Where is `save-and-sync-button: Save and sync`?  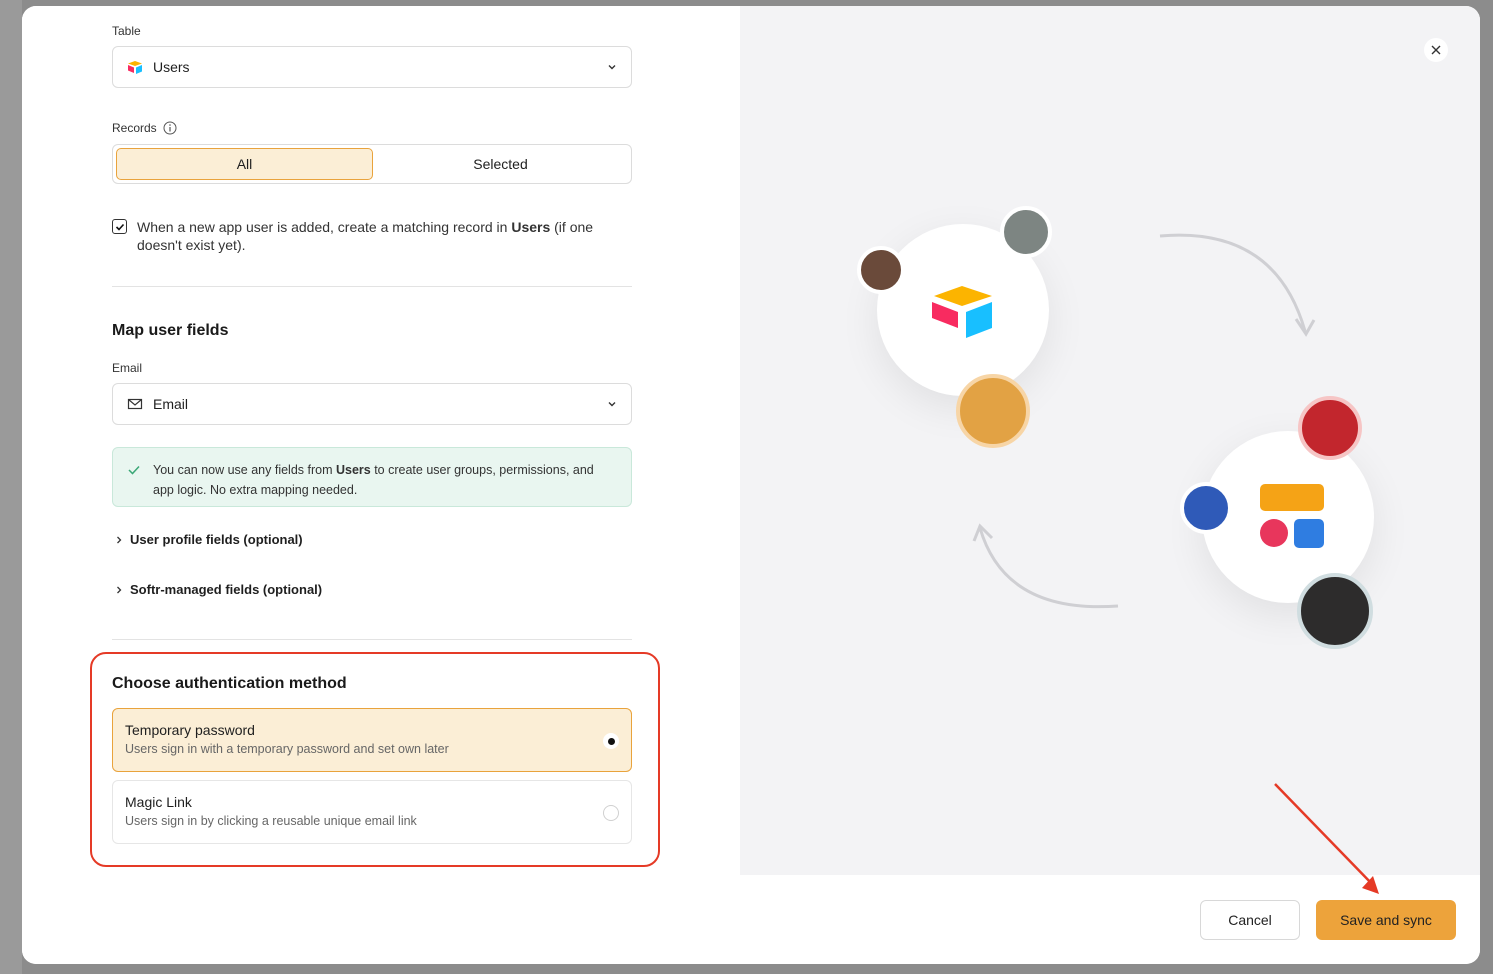
save-and-sync-button: Save and sync is located at coordinates (1386, 920).